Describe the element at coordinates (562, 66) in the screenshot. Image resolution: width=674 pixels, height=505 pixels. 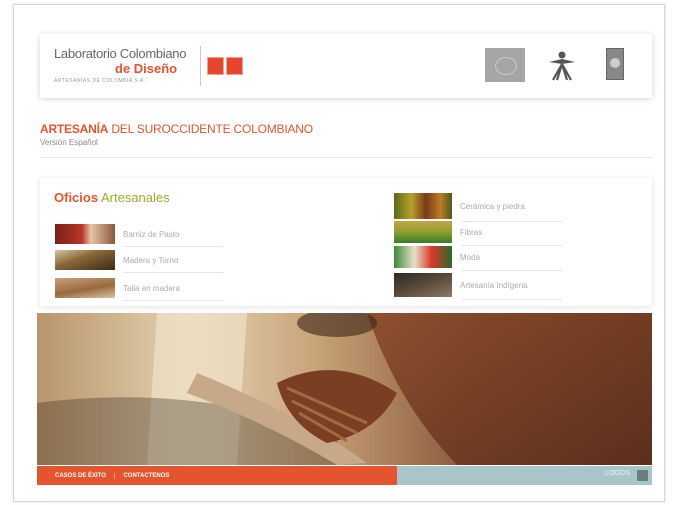
I see `sena-icon` at that location.